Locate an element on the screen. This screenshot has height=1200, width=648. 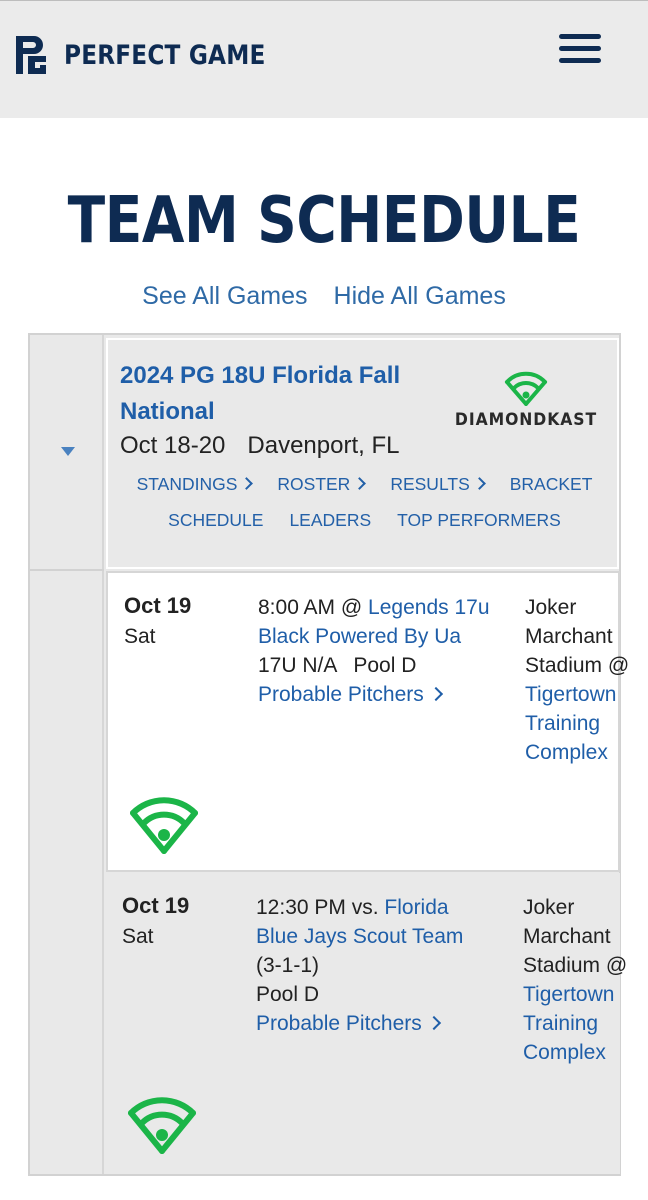
results-label: RESULTS is located at coordinates (430, 484).